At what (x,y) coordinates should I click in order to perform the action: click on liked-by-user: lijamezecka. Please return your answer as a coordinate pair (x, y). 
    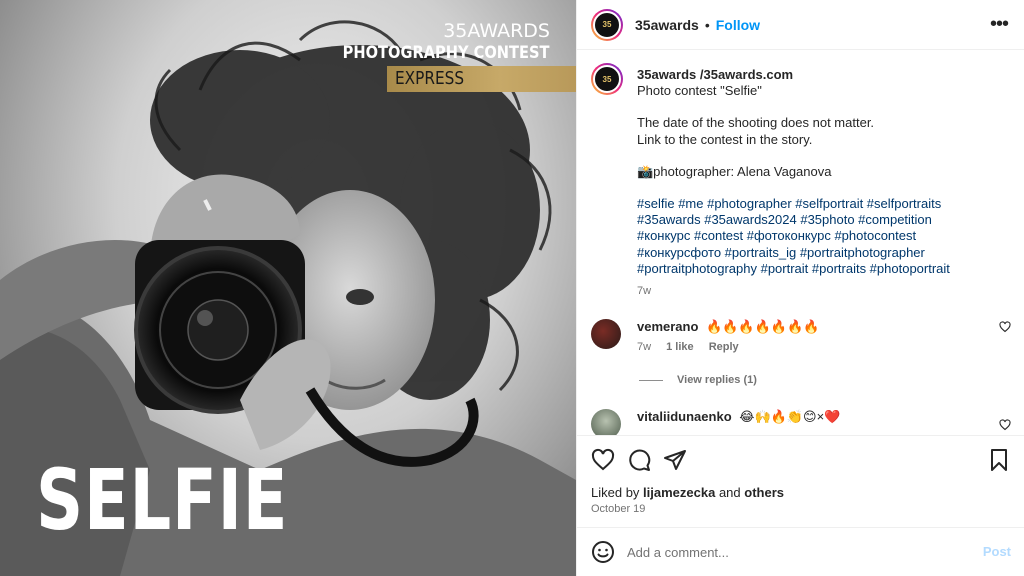
    Looking at the image, I should click on (679, 492).